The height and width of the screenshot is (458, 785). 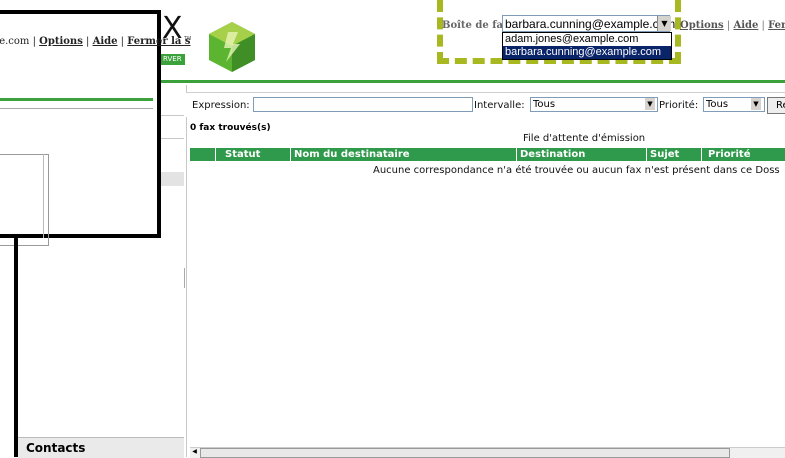 What do you see at coordinates (172, 179) in the screenshot?
I see `sidebar-selected-row` at bounding box center [172, 179].